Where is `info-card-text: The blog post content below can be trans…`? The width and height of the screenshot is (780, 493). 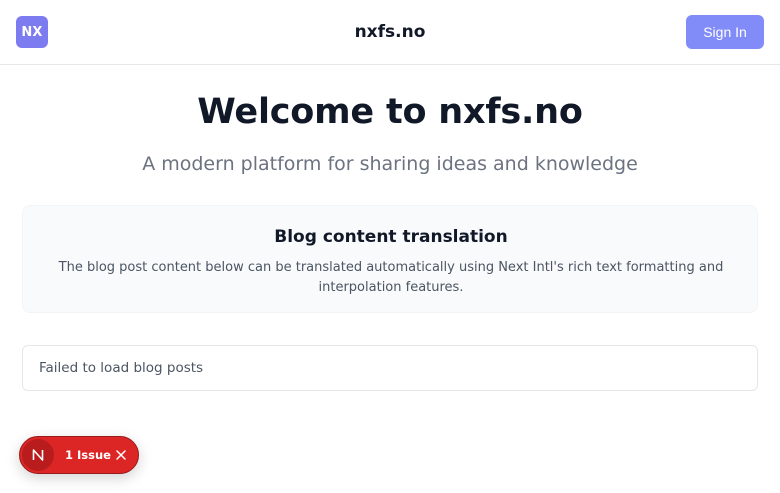 info-card-text: The blog post content below can be trans… is located at coordinates (391, 277).